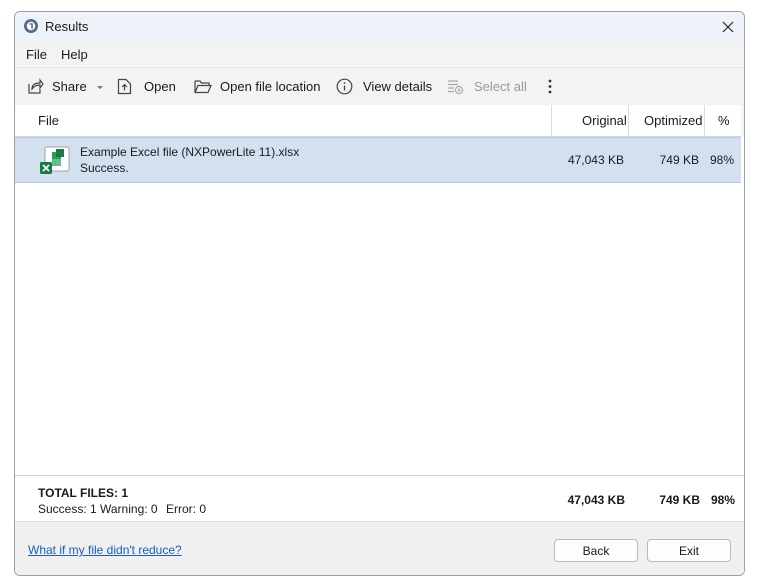 This screenshot has width=761, height=587. I want to click on file-name: Example Excel file (NXPowerLite 11).xlsx, so click(190, 152).